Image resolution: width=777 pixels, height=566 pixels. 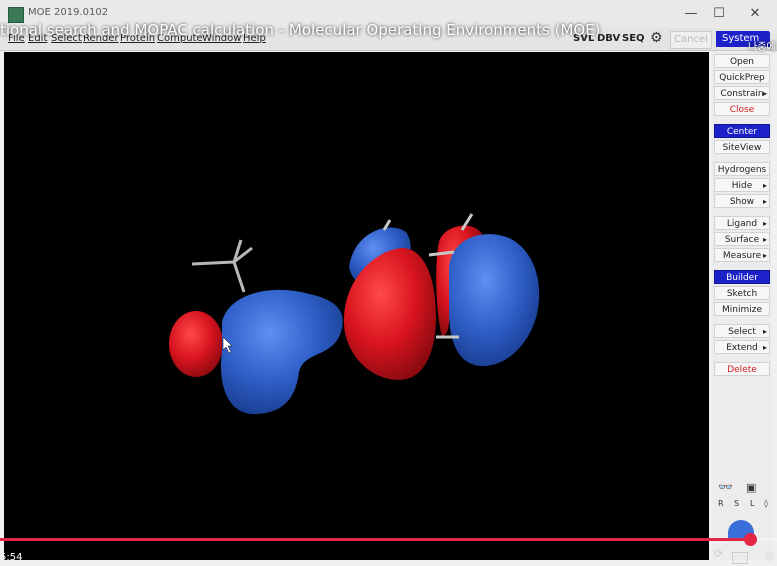 What do you see at coordinates (762, 45) in the screenshot?
I see `watch-later-label: 나중에` at bounding box center [762, 45].